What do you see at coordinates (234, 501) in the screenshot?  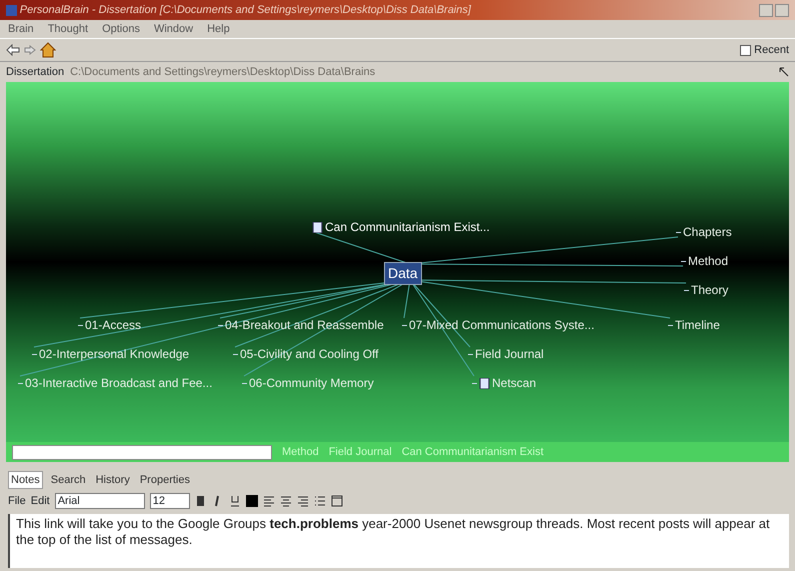 I see `underline-icon` at bounding box center [234, 501].